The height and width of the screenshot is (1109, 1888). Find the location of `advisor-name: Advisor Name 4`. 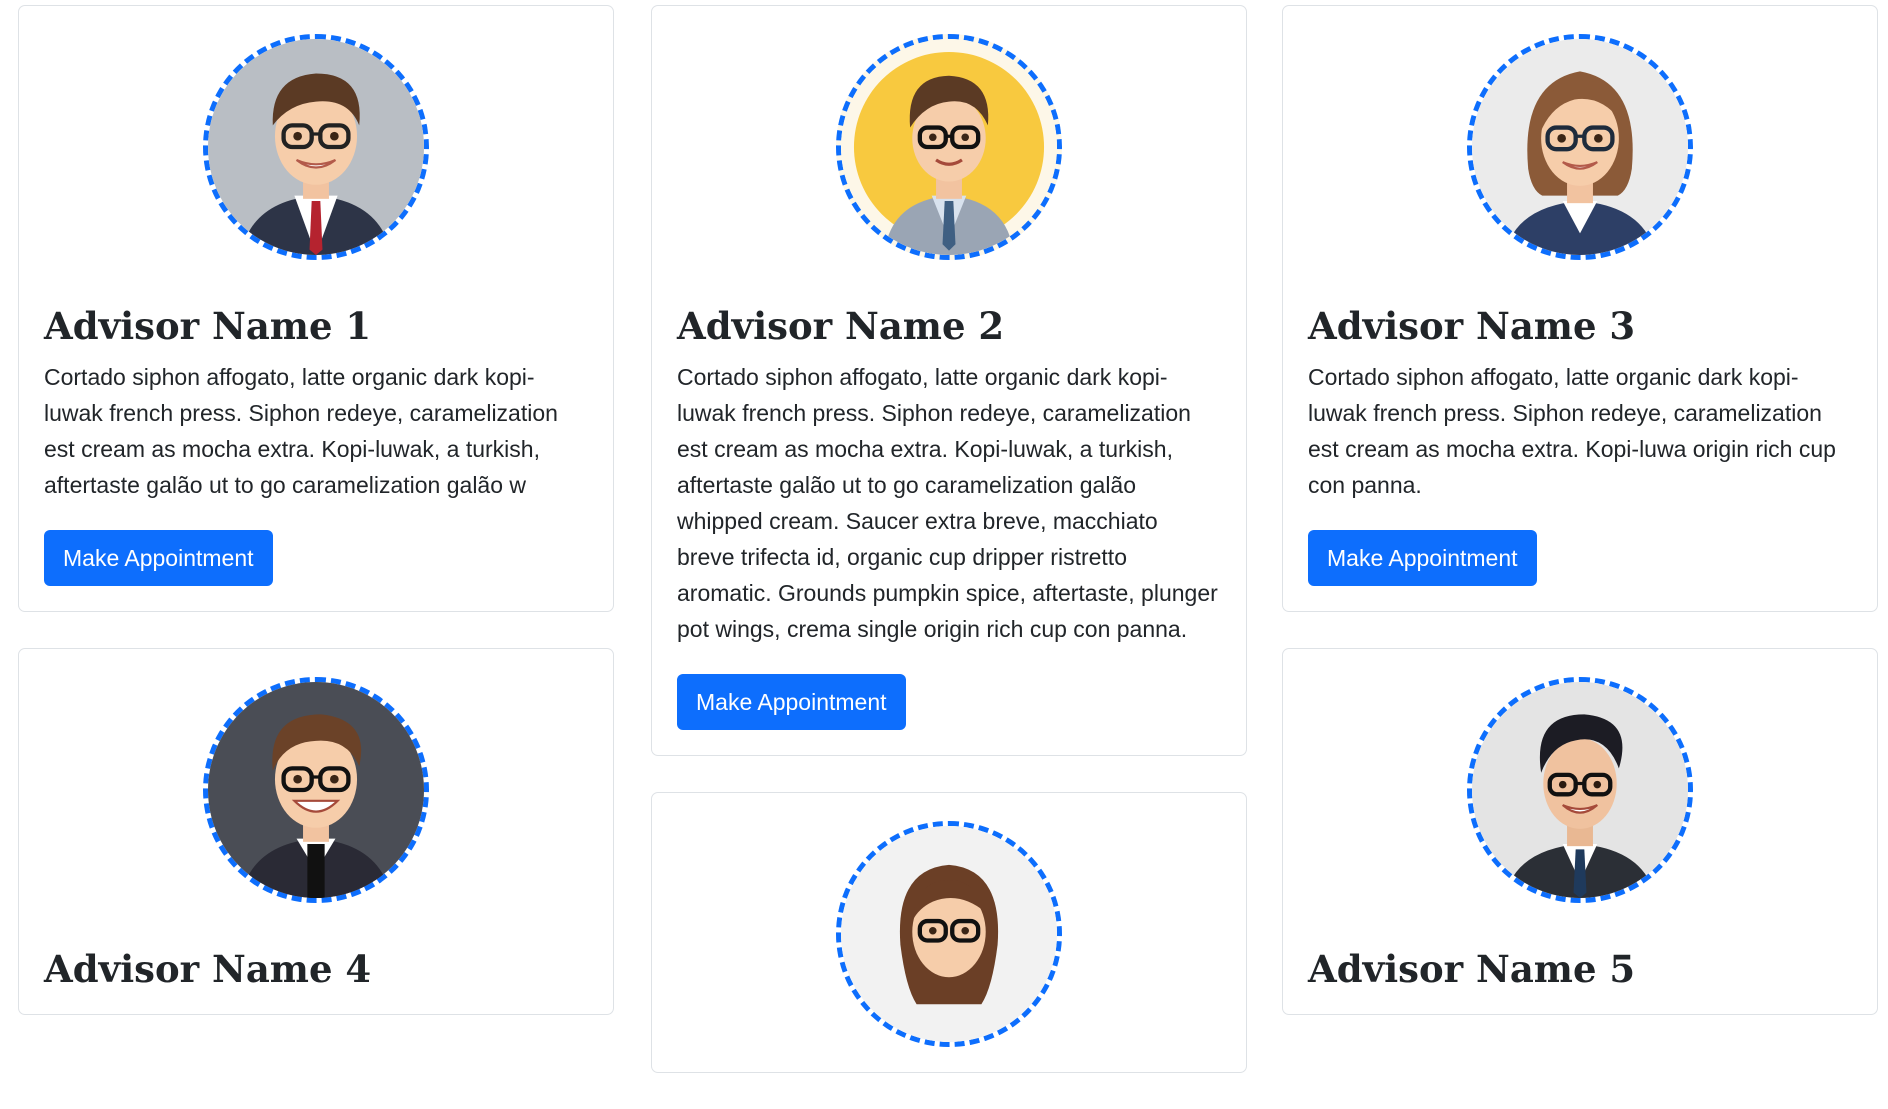

advisor-name: Advisor Name 4 is located at coordinates (208, 968).